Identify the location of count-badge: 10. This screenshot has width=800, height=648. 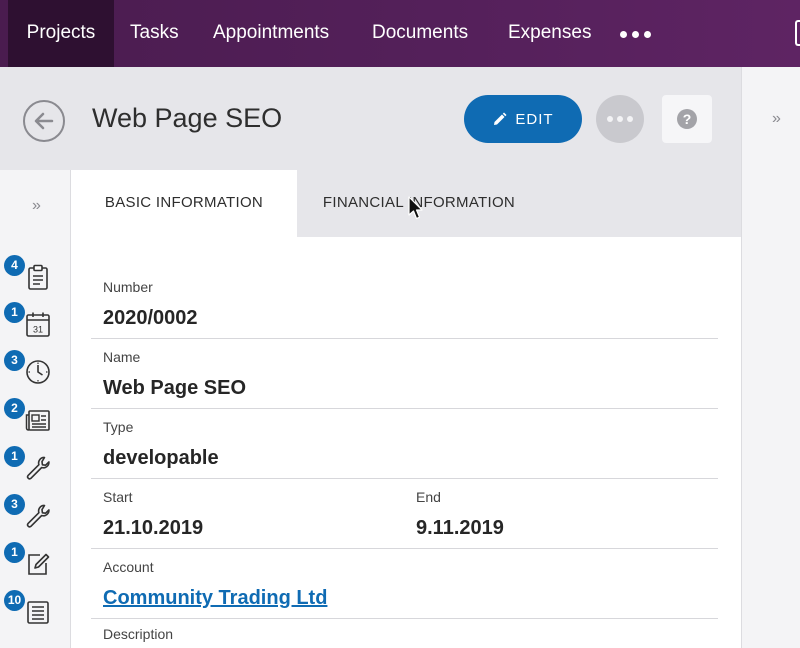
(14, 600).